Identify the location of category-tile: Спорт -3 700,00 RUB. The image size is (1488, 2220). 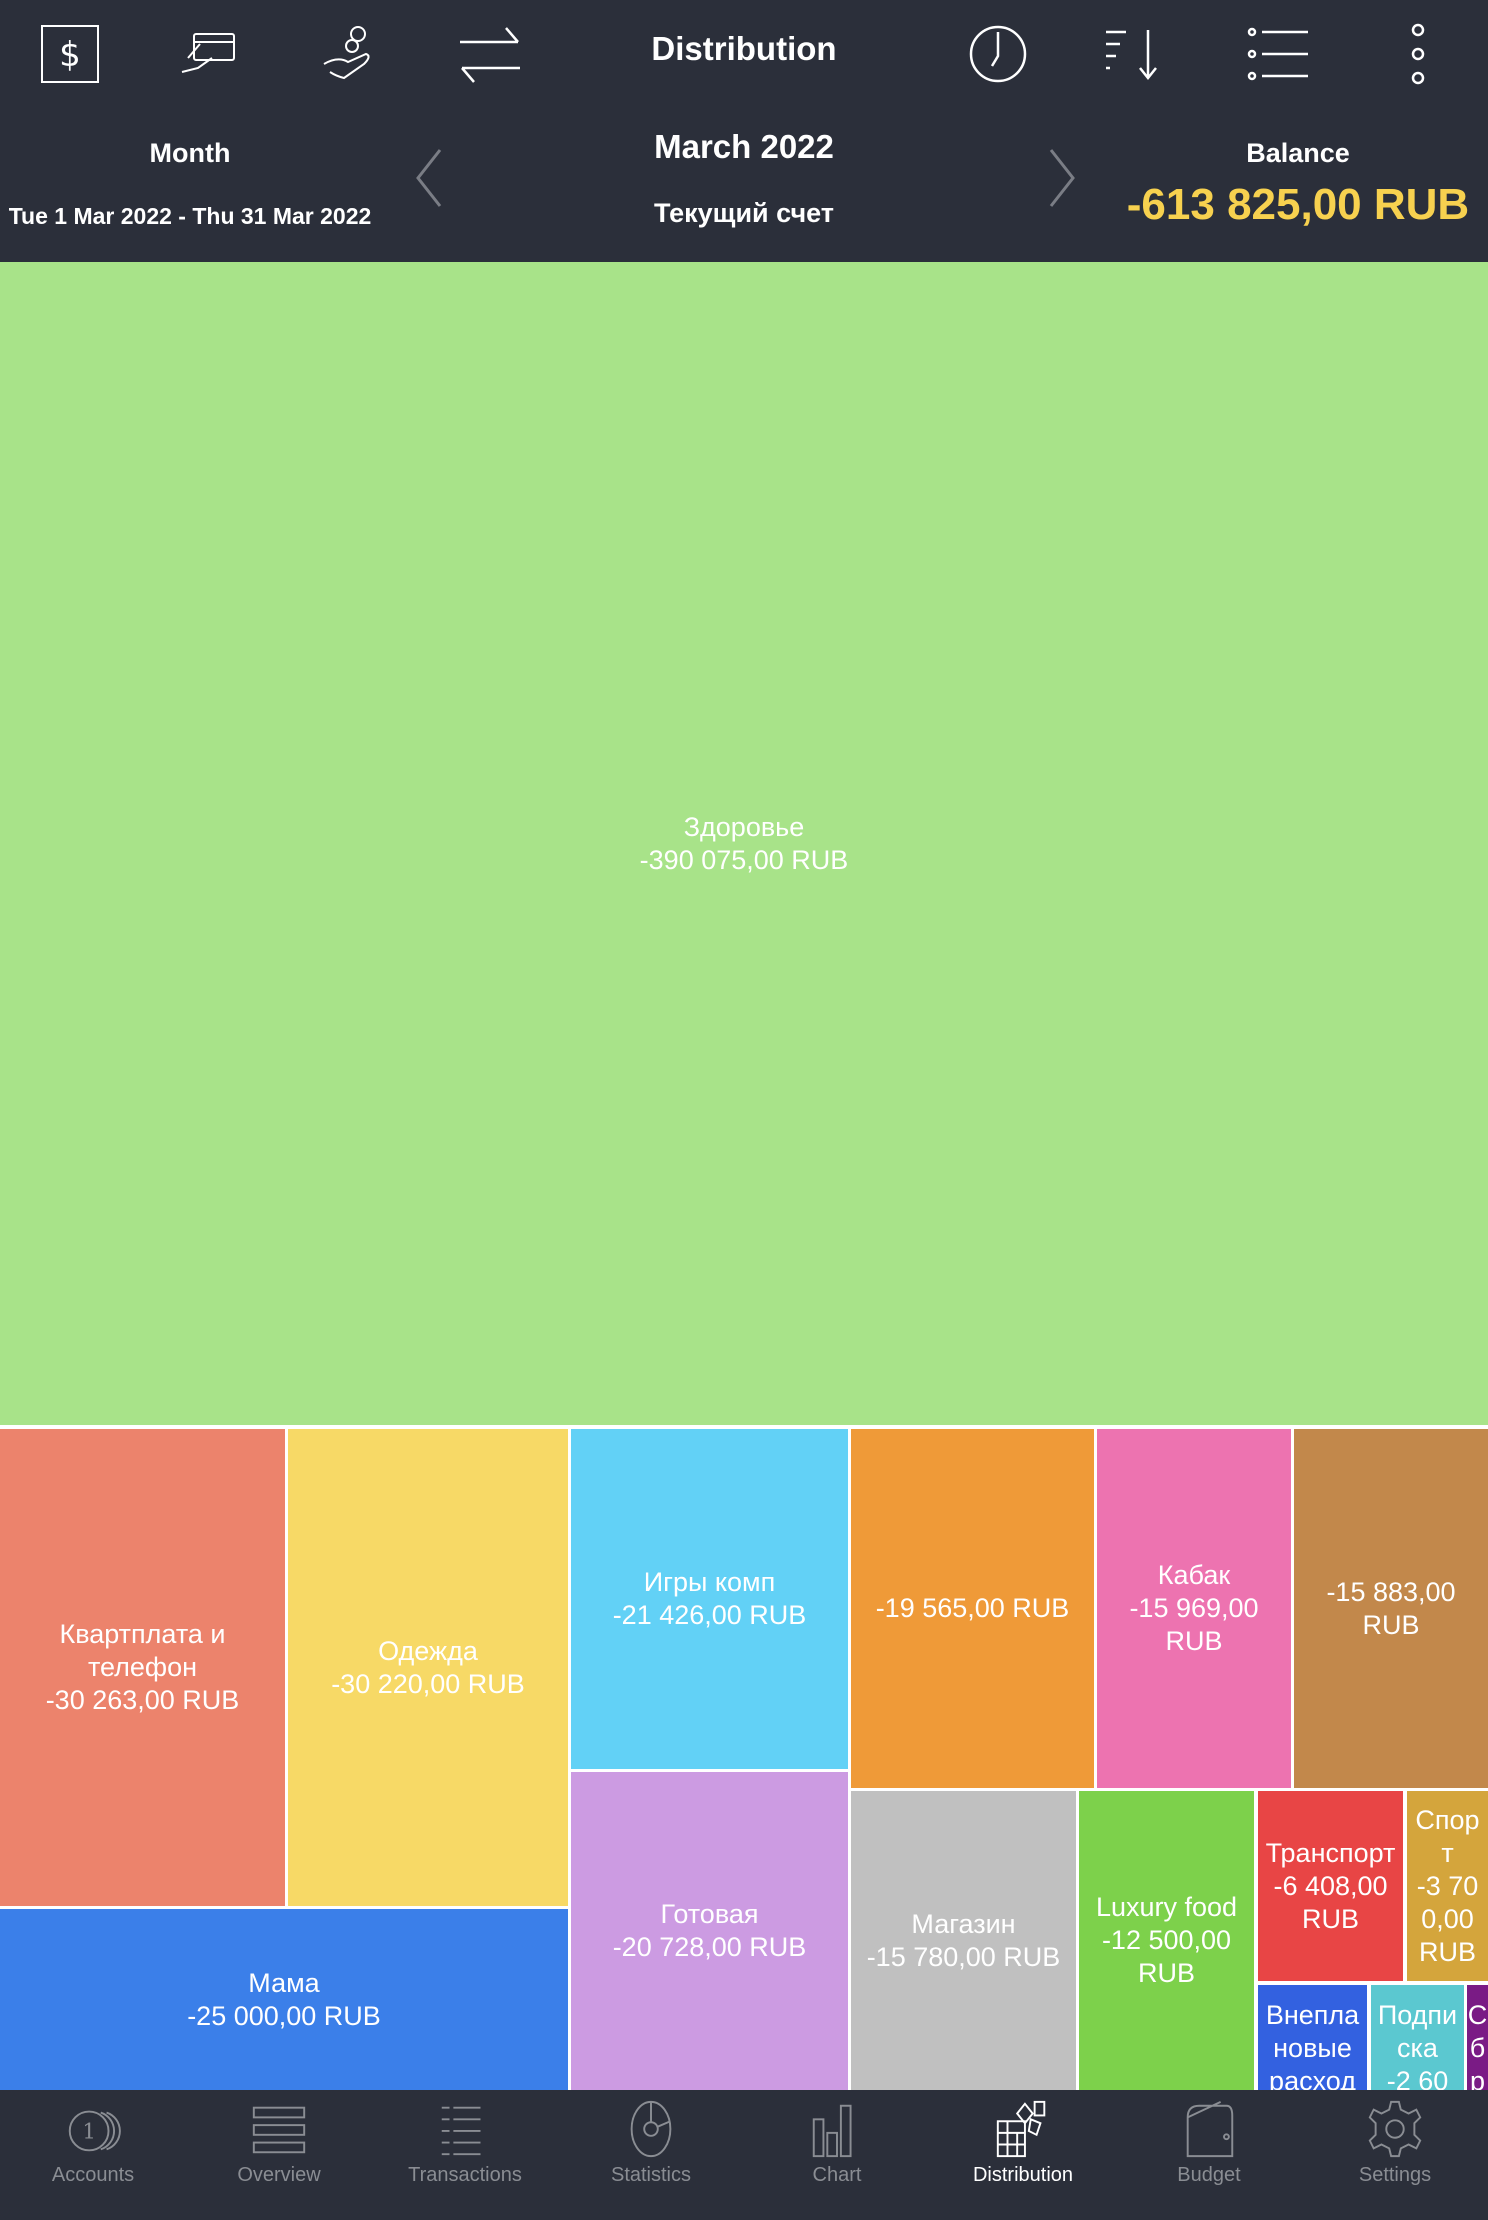
(1447, 1886).